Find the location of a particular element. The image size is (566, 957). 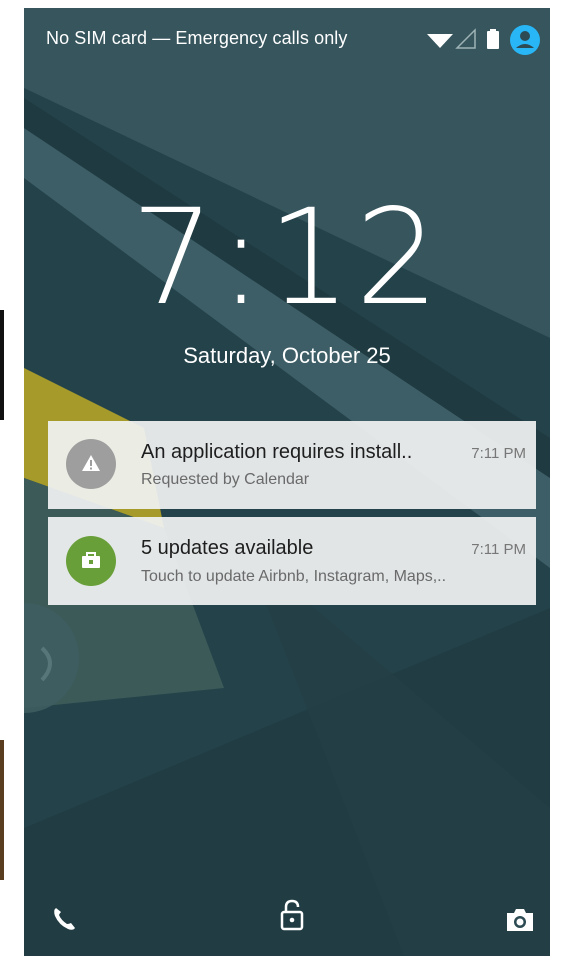

notification-title: An application requires install.. is located at coordinates (277, 452).